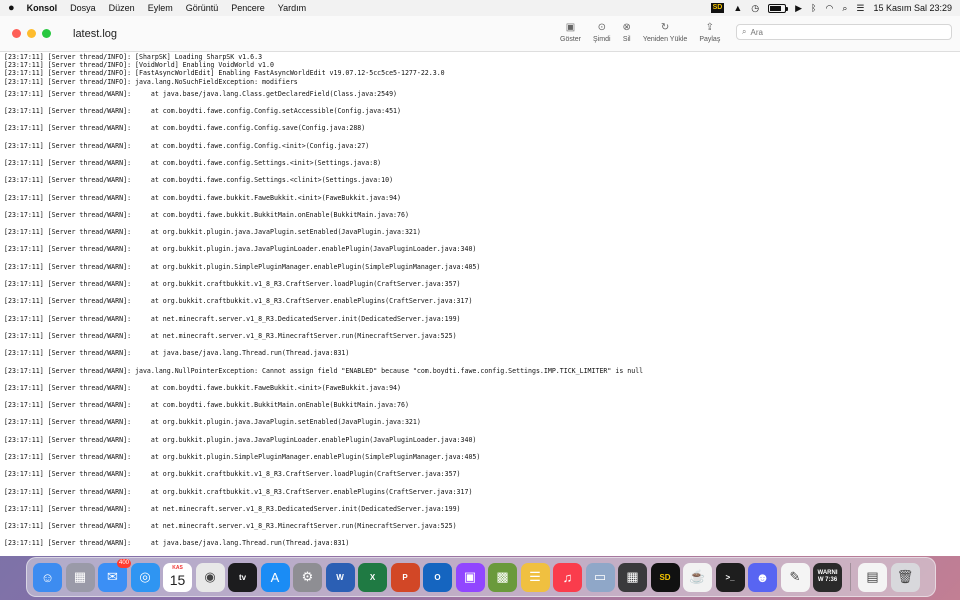  I want to click on word-icon: W, so click(340, 577).